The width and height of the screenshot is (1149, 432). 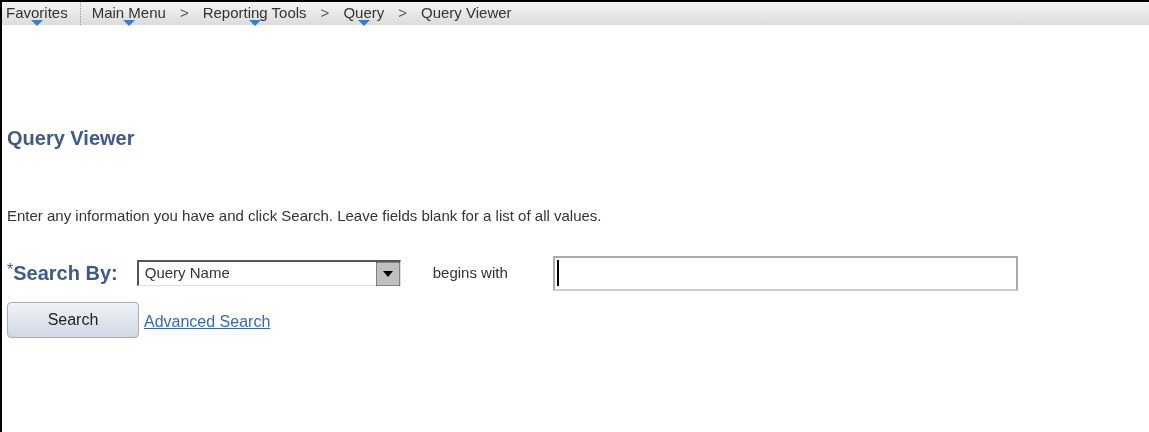 I want to click on instructions: Enter any information you have and click Search. Leave fields blank for a list of all values., so click(x=305, y=216).